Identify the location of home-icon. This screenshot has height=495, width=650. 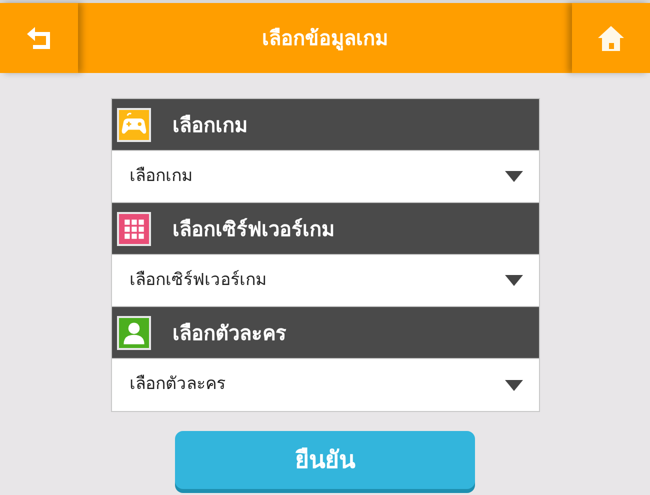
(611, 38).